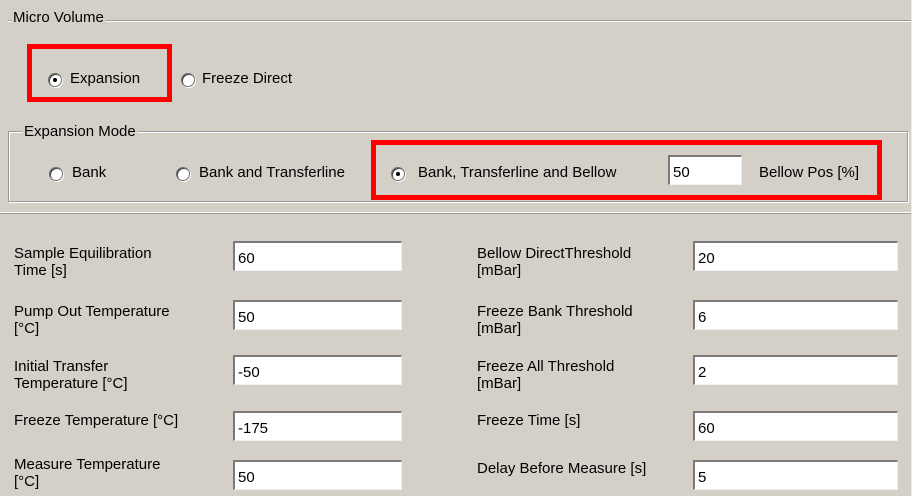 The image size is (915, 496). Describe the element at coordinates (555, 320) in the screenshot. I see `freeze-bank-threshold-label: Freeze Bank Threshold [mBar]` at that location.